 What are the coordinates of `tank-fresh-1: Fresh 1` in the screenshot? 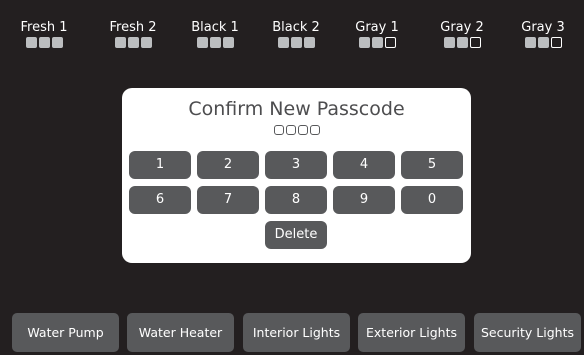 It's located at (44, 34).